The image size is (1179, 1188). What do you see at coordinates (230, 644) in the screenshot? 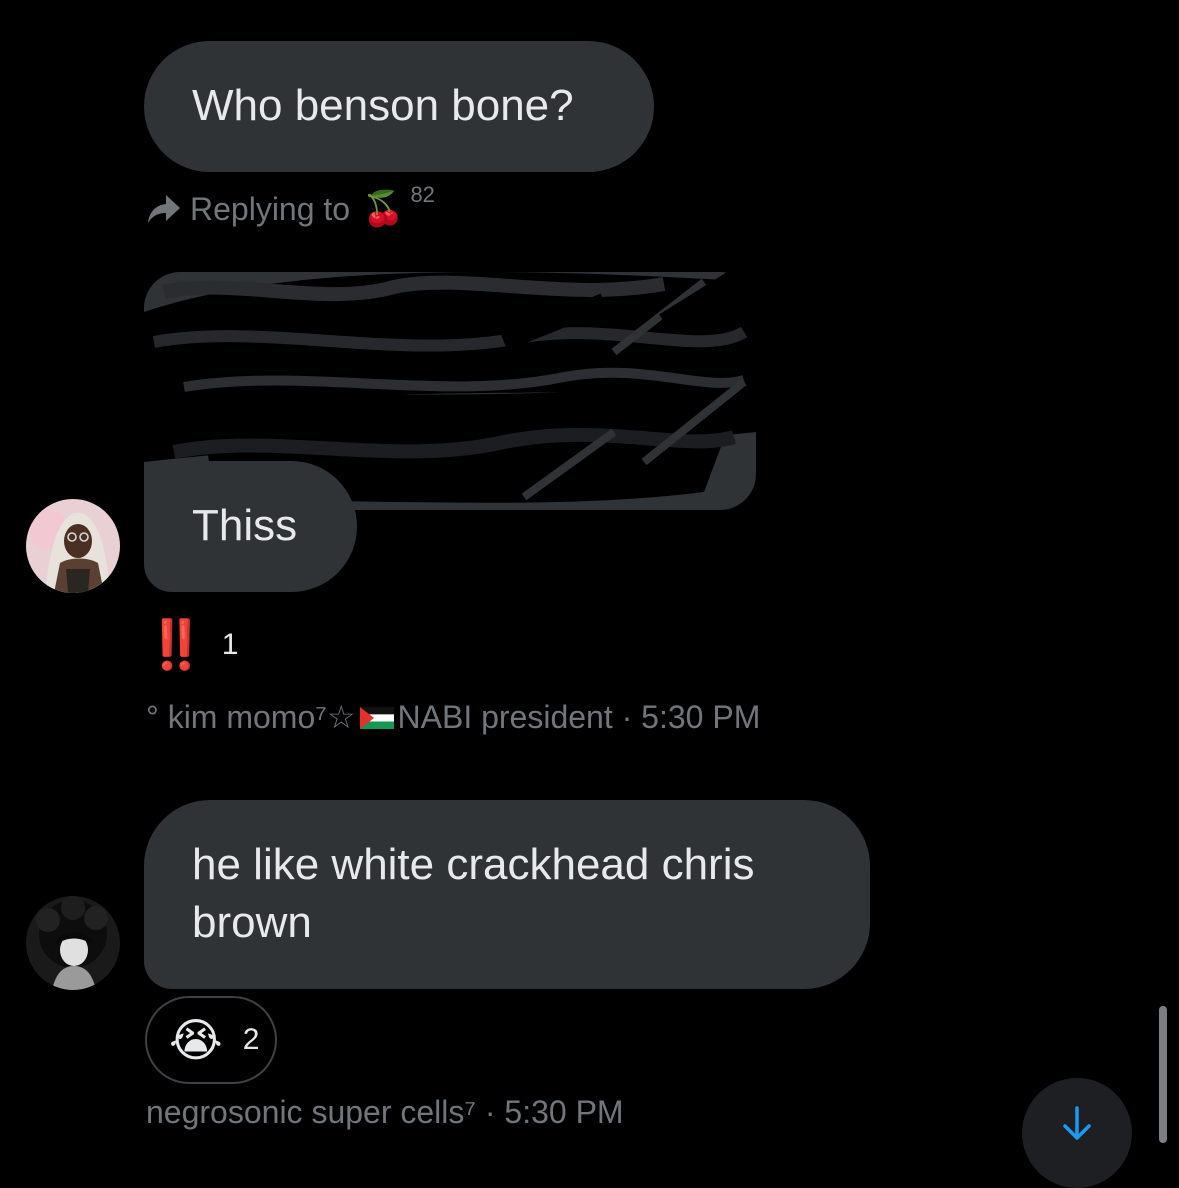
I see `reaction-count: 1` at bounding box center [230, 644].